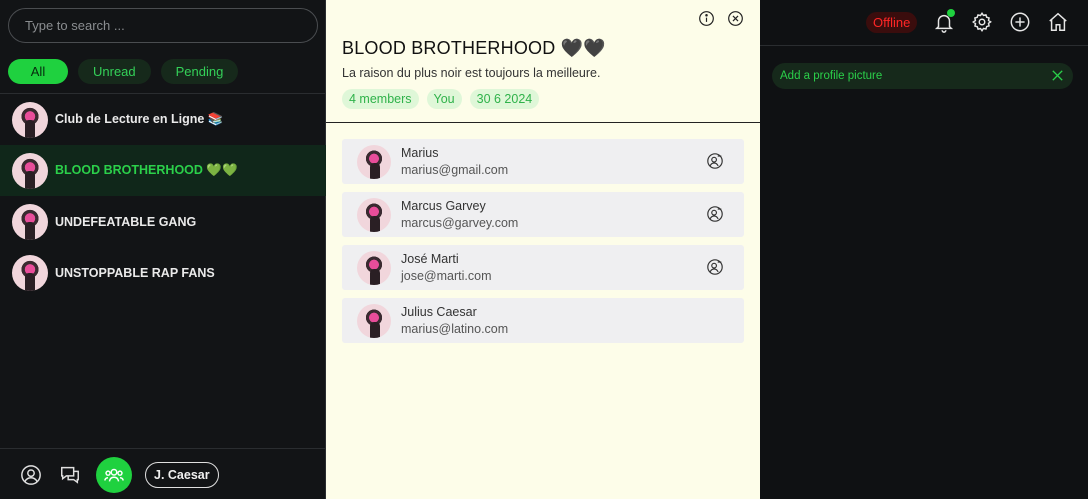  I want to click on filter-all: All, so click(38, 71).